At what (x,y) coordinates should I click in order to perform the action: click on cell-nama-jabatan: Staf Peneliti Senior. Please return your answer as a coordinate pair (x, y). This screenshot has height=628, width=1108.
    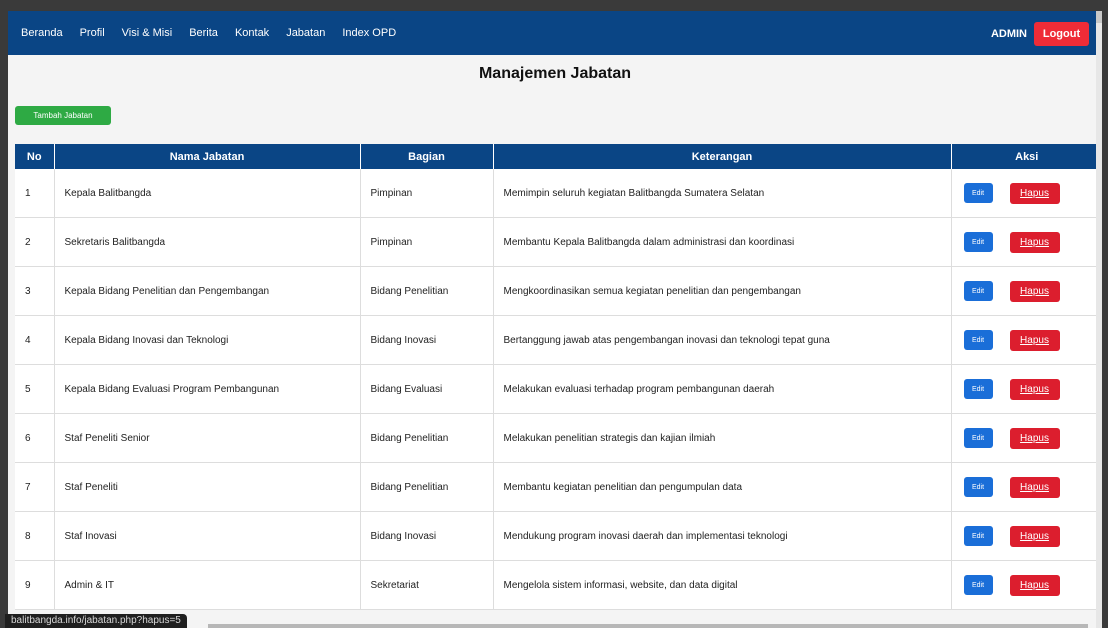
    Looking at the image, I should click on (207, 438).